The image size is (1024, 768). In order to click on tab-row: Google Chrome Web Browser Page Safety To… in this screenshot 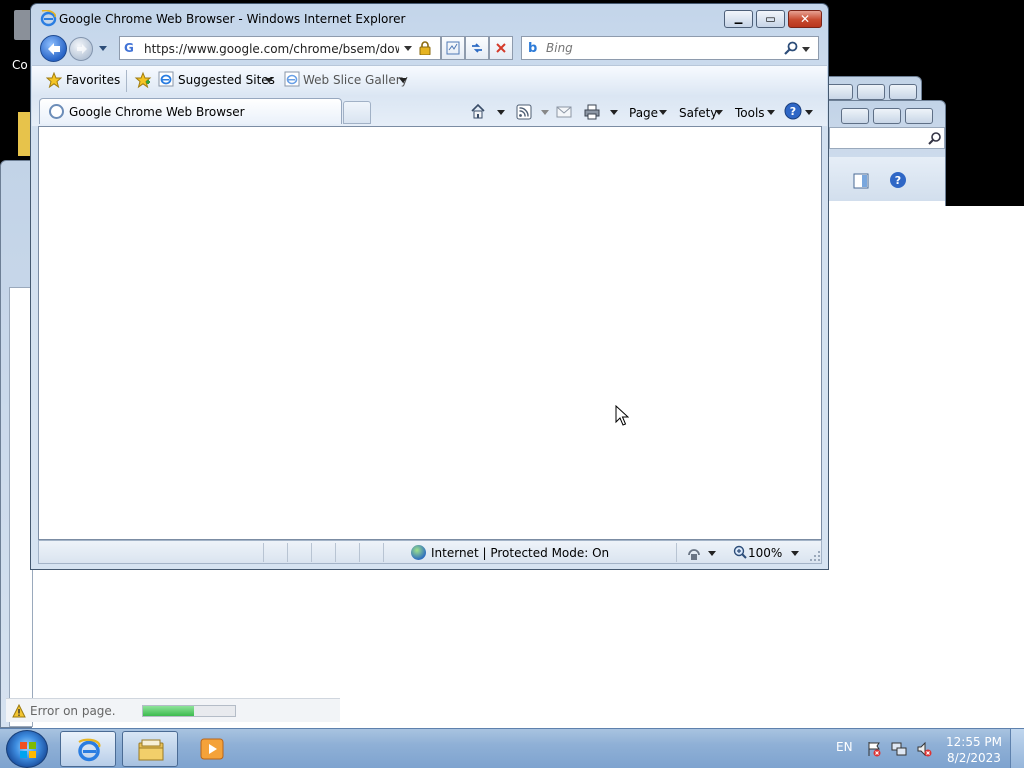, I will do `click(429, 111)`.